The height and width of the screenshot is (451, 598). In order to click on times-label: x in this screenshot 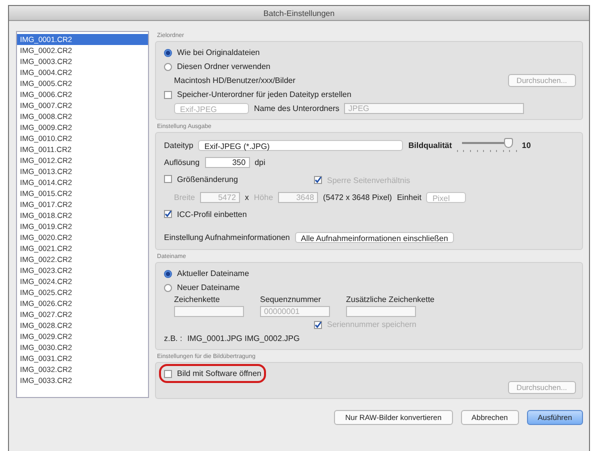, I will do `click(246, 197)`.